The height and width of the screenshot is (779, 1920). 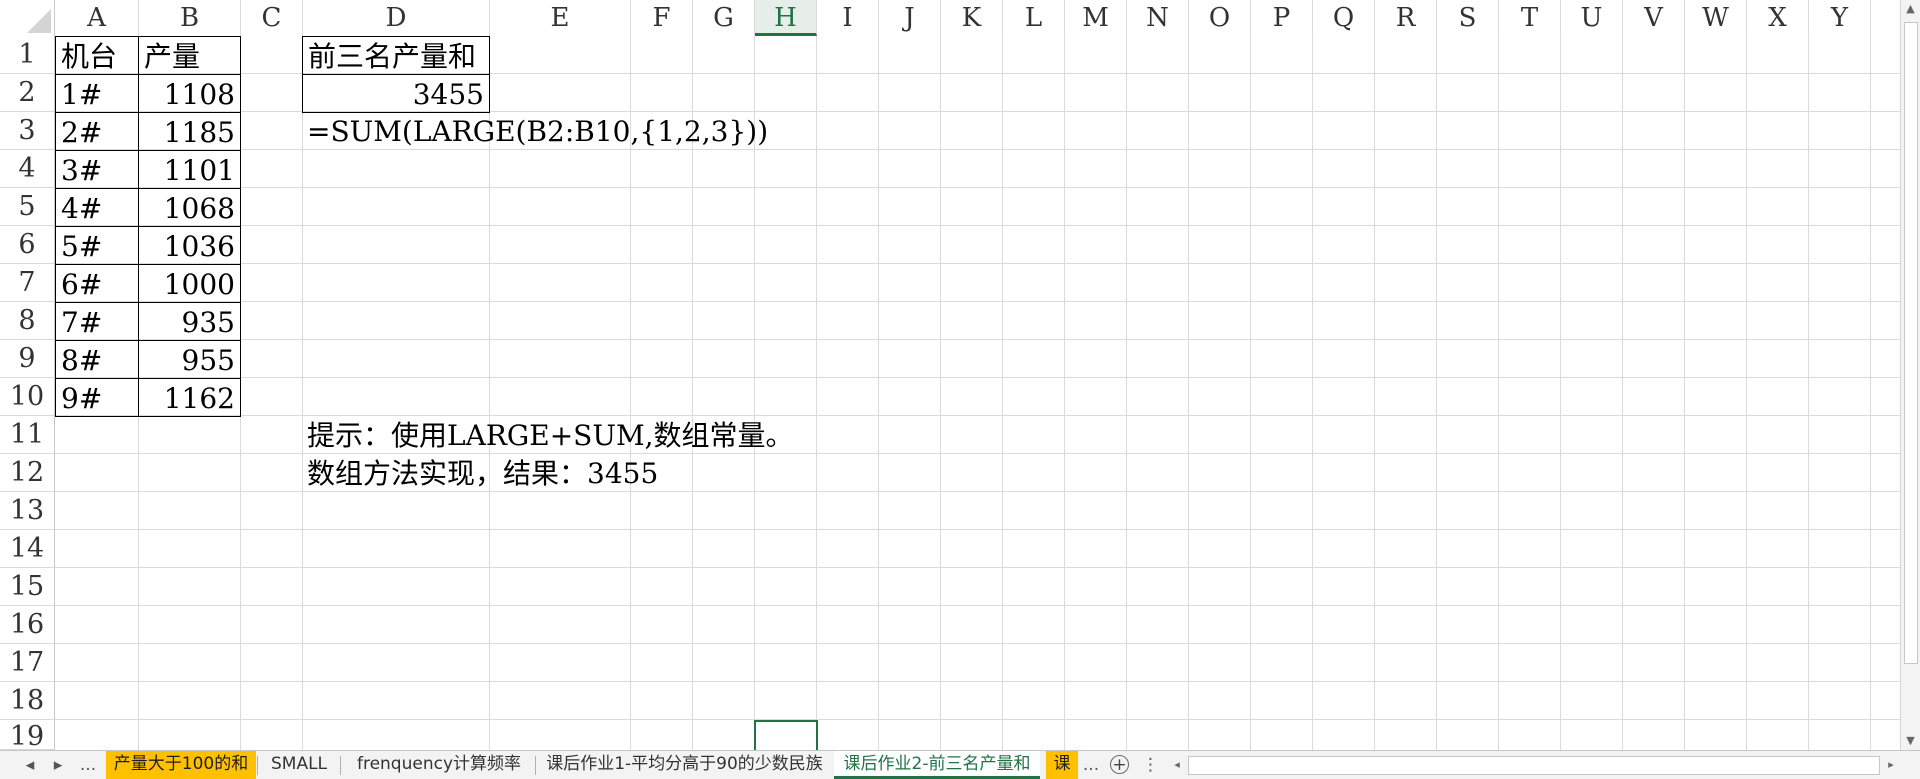 What do you see at coordinates (1282, 18) in the screenshot?
I see `column-header-p: P` at bounding box center [1282, 18].